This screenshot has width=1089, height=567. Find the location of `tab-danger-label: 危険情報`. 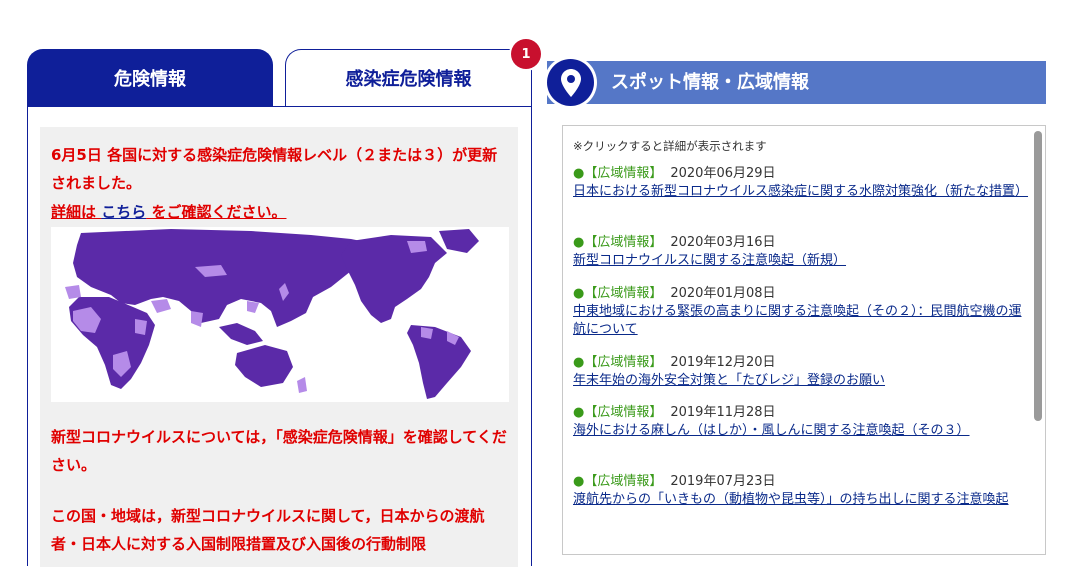

tab-danger-label: 危険情報 is located at coordinates (150, 79).